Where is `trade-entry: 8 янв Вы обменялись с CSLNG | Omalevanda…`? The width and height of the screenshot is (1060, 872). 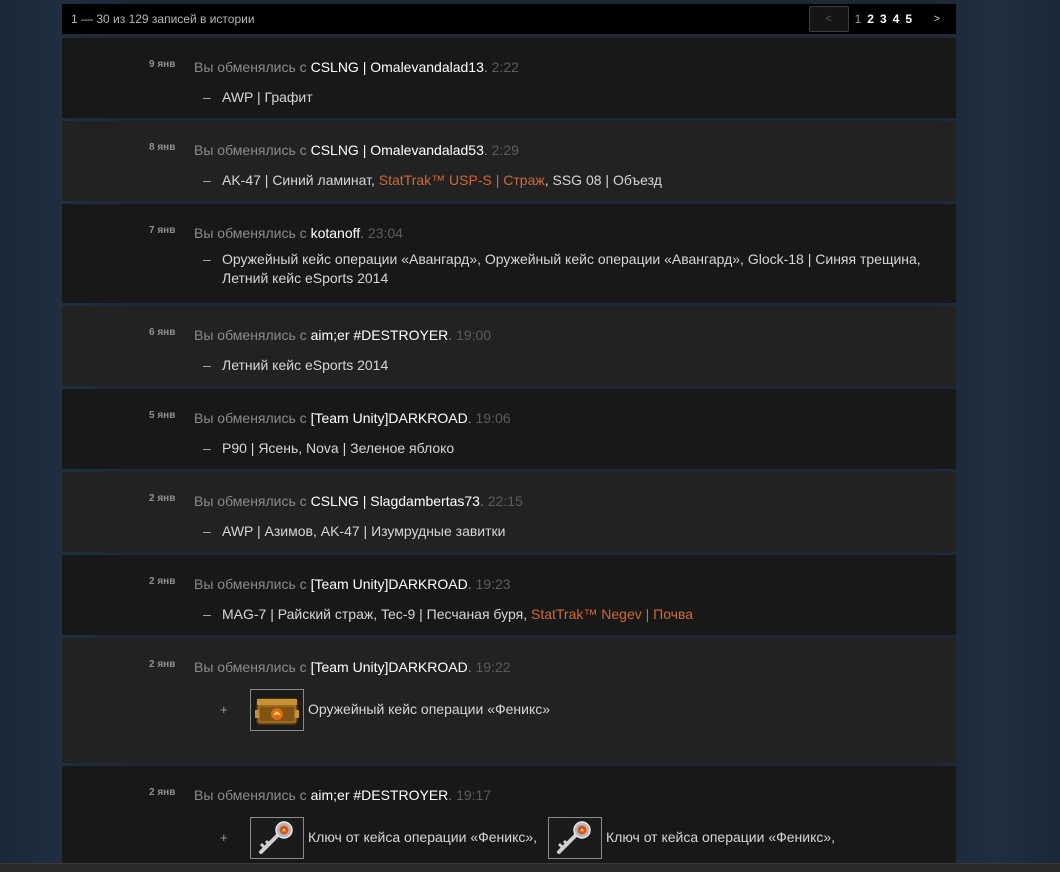 trade-entry: 8 янв Вы обменялись с CSLNG | Omalevanda… is located at coordinates (509, 161).